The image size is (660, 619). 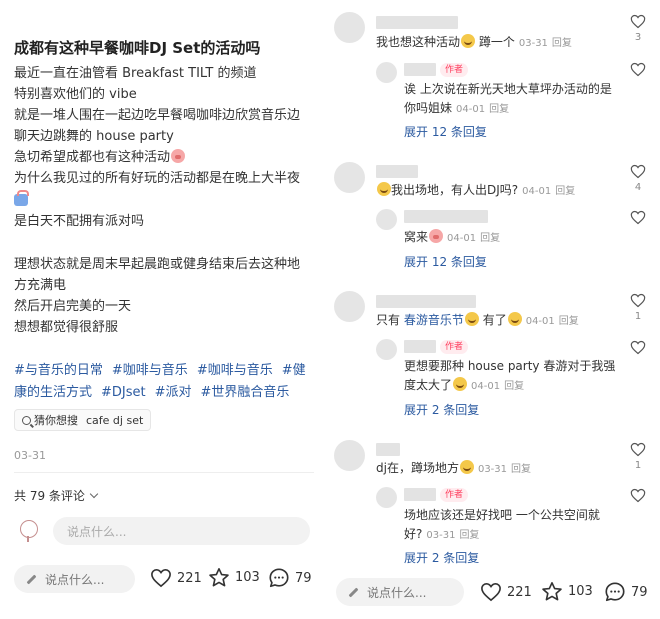 I want to click on post-body-line-emoji, so click(x=21, y=200).